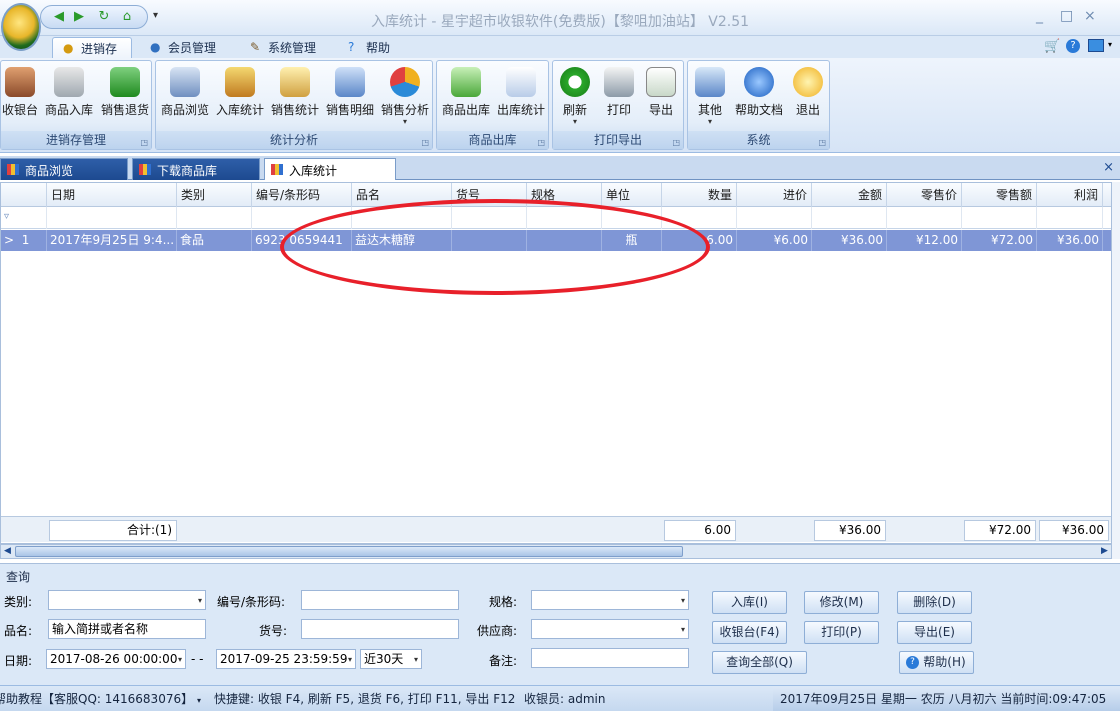 The width and height of the screenshot is (1120, 711). What do you see at coordinates (521, 97) in the screenshot?
I see `btn-stock-out-stats: 出库统计` at bounding box center [521, 97].